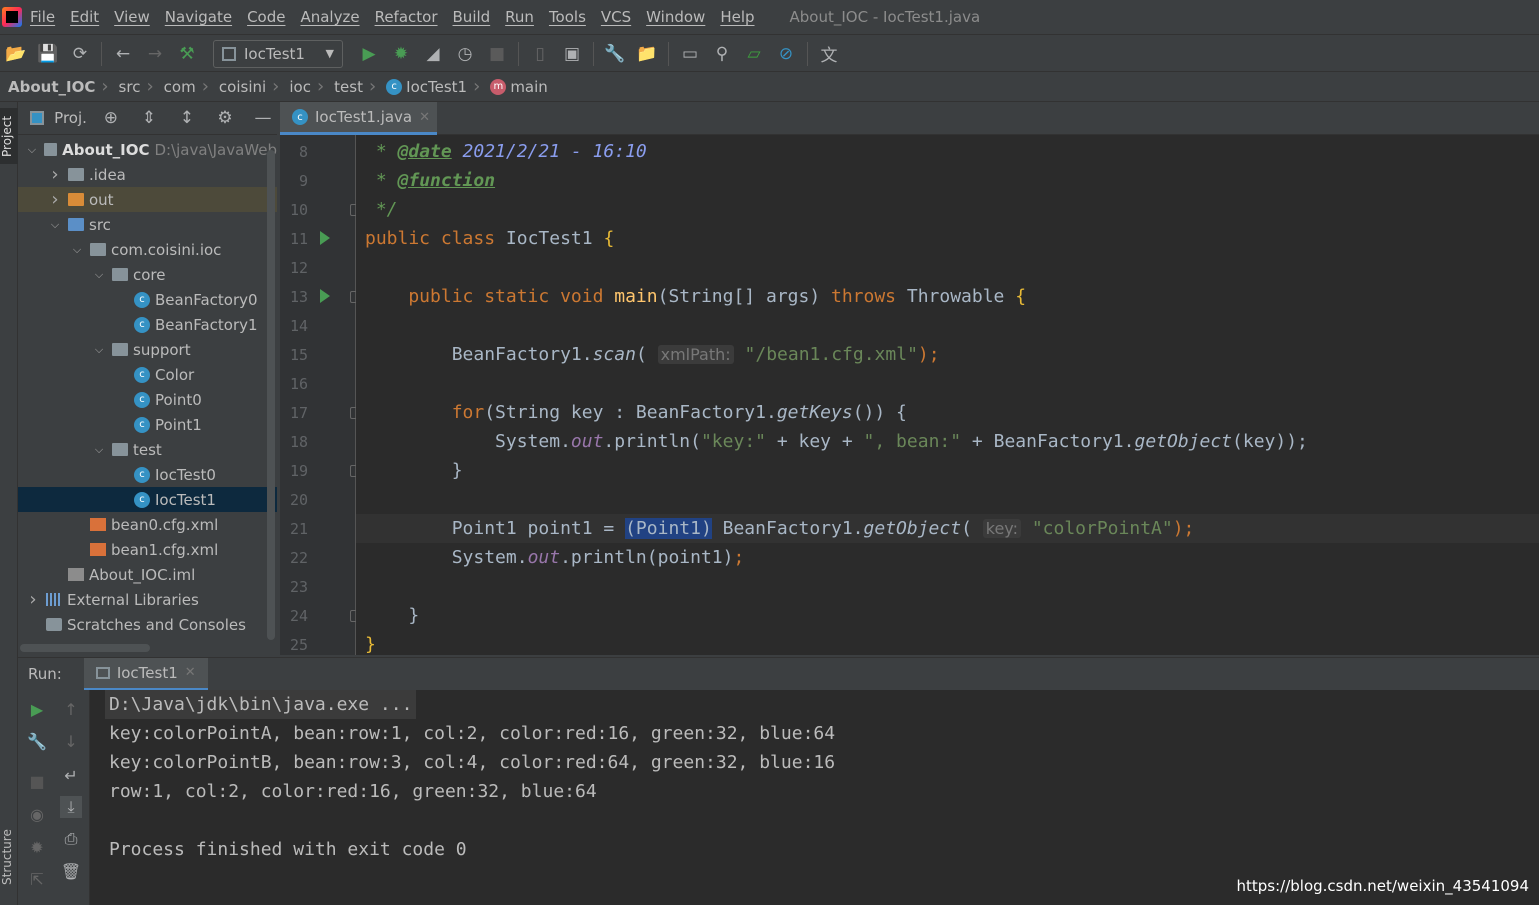  Describe the element at coordinates (225, 118) in the screenshot. I see `gear-icon: ⚙` at that location.